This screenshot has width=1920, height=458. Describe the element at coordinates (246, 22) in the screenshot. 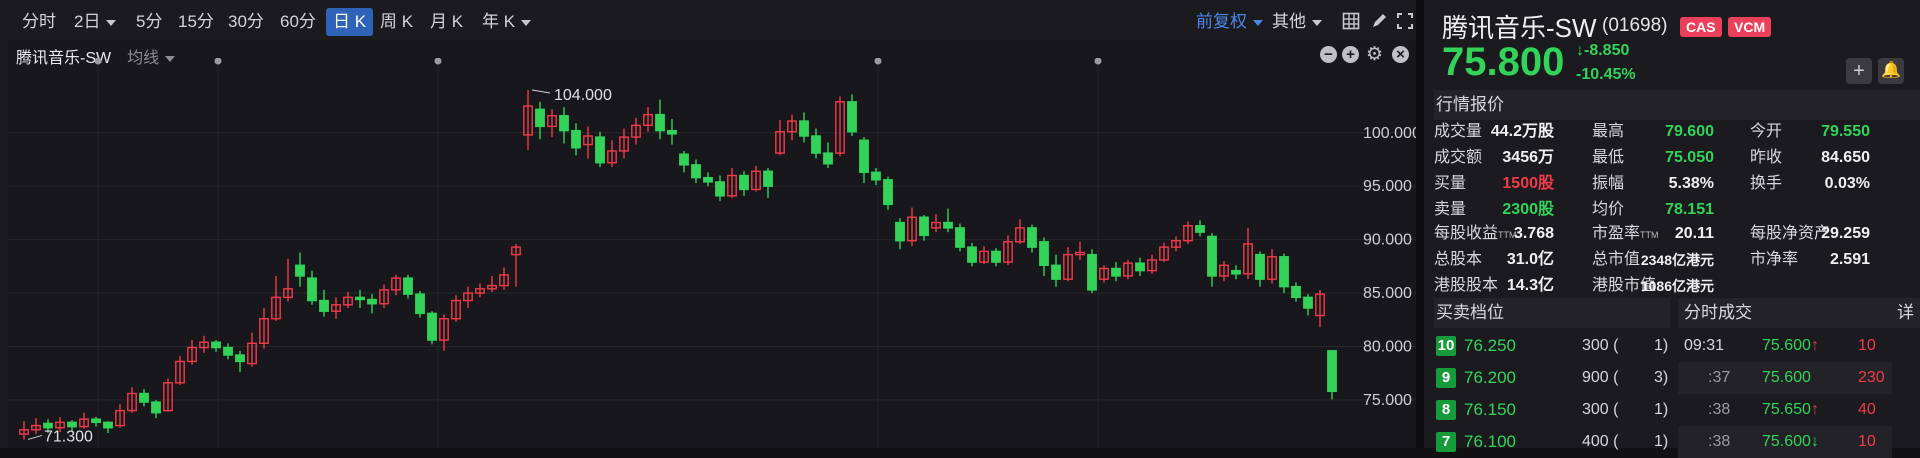

I see `period-tab-4: 30分` at that location.